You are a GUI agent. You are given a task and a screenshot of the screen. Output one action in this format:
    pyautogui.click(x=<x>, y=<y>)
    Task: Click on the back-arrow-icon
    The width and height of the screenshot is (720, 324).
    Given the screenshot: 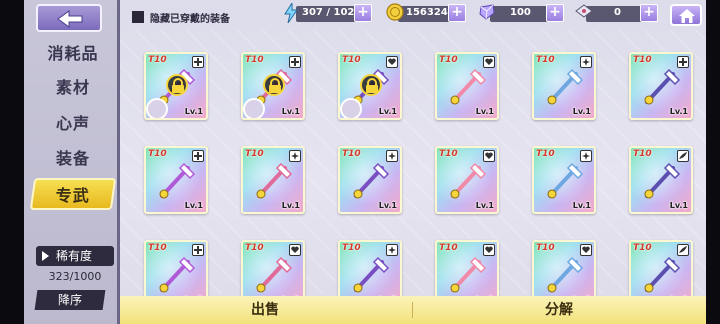 What is the action you would take?
    pyautogui.click(x=70, y=19)
    